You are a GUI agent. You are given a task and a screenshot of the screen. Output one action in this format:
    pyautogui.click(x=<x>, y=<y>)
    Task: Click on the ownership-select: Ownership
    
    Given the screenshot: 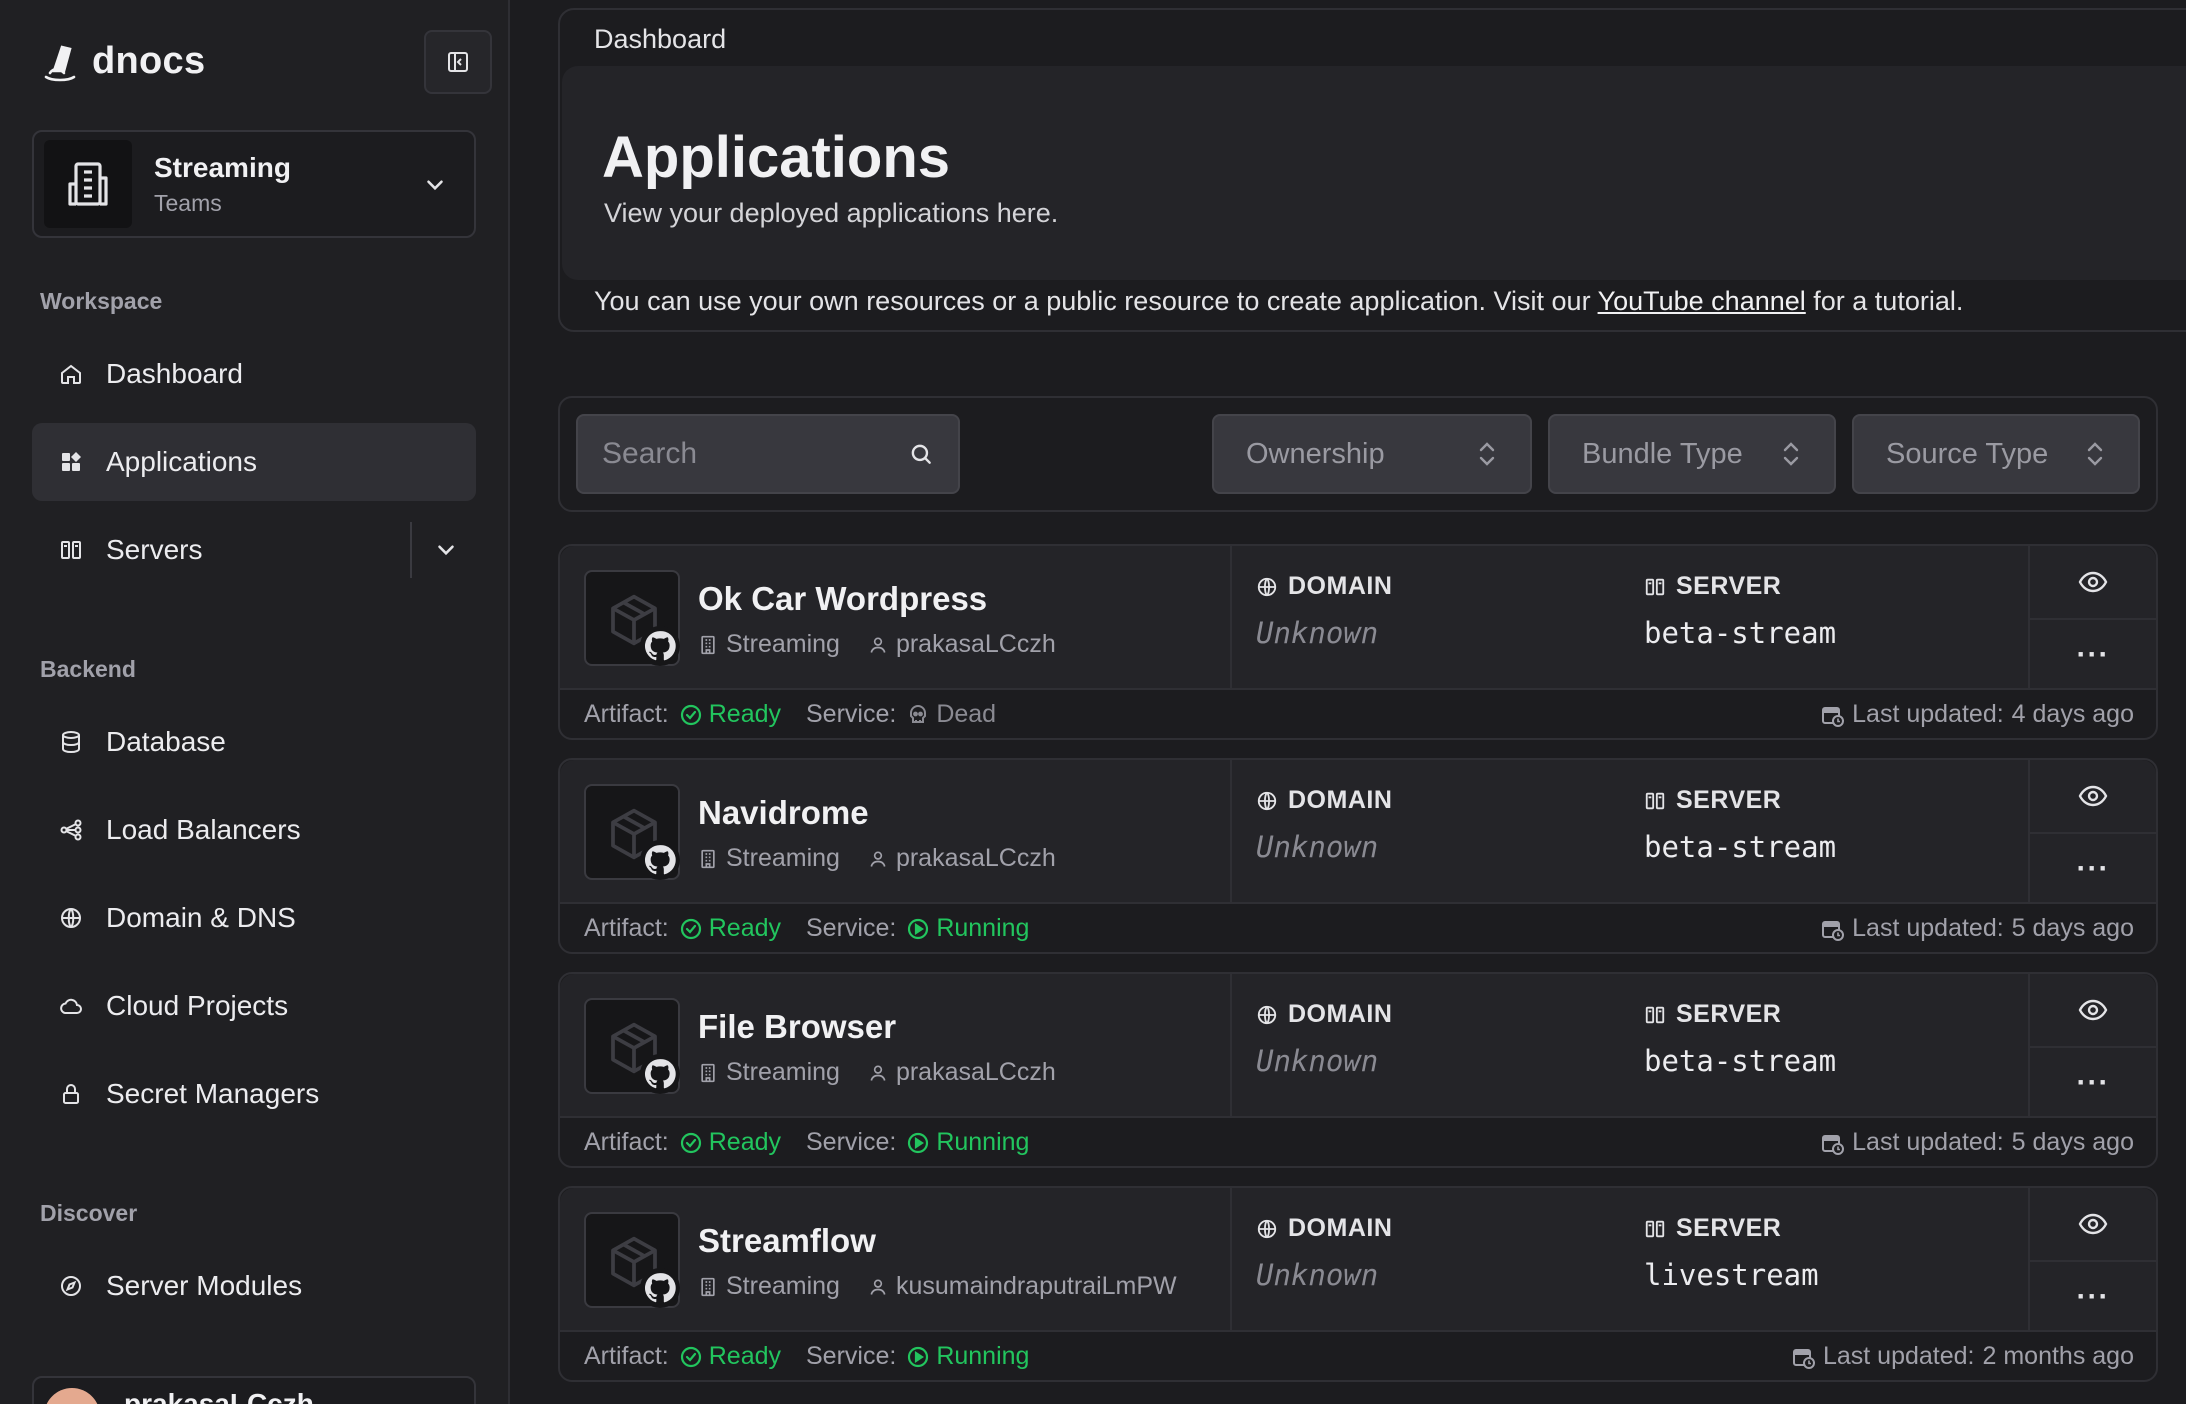 What is the action you would take?
    pyautogui.click(x=1372, y=454)
    